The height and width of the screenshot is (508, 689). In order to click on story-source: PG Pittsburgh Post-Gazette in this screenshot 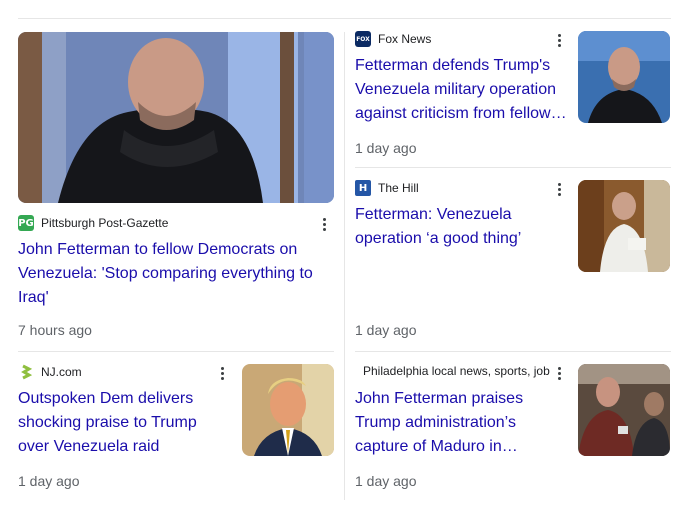, I will do `click(163, 223)`.